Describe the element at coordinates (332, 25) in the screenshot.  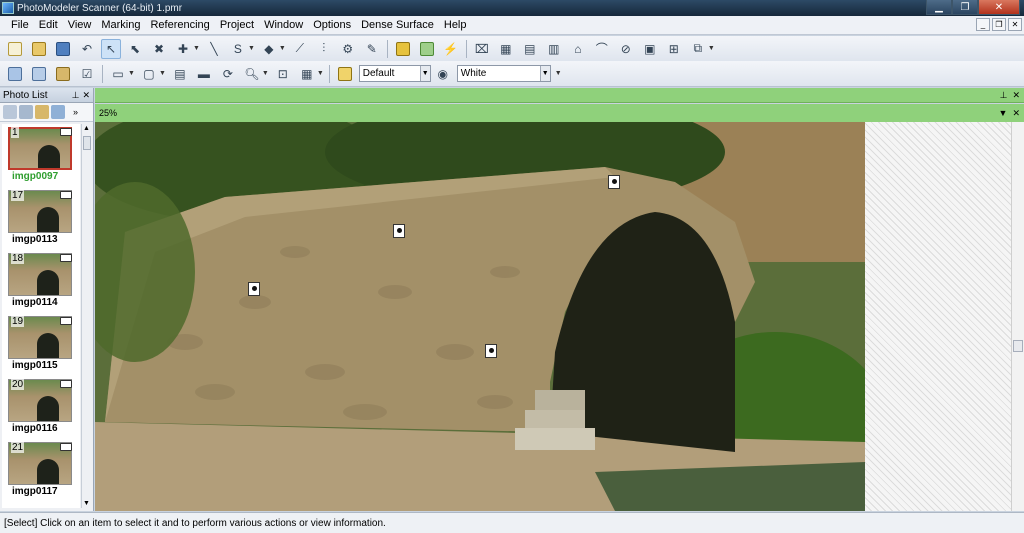
I see `menu-options: Options` at that location.